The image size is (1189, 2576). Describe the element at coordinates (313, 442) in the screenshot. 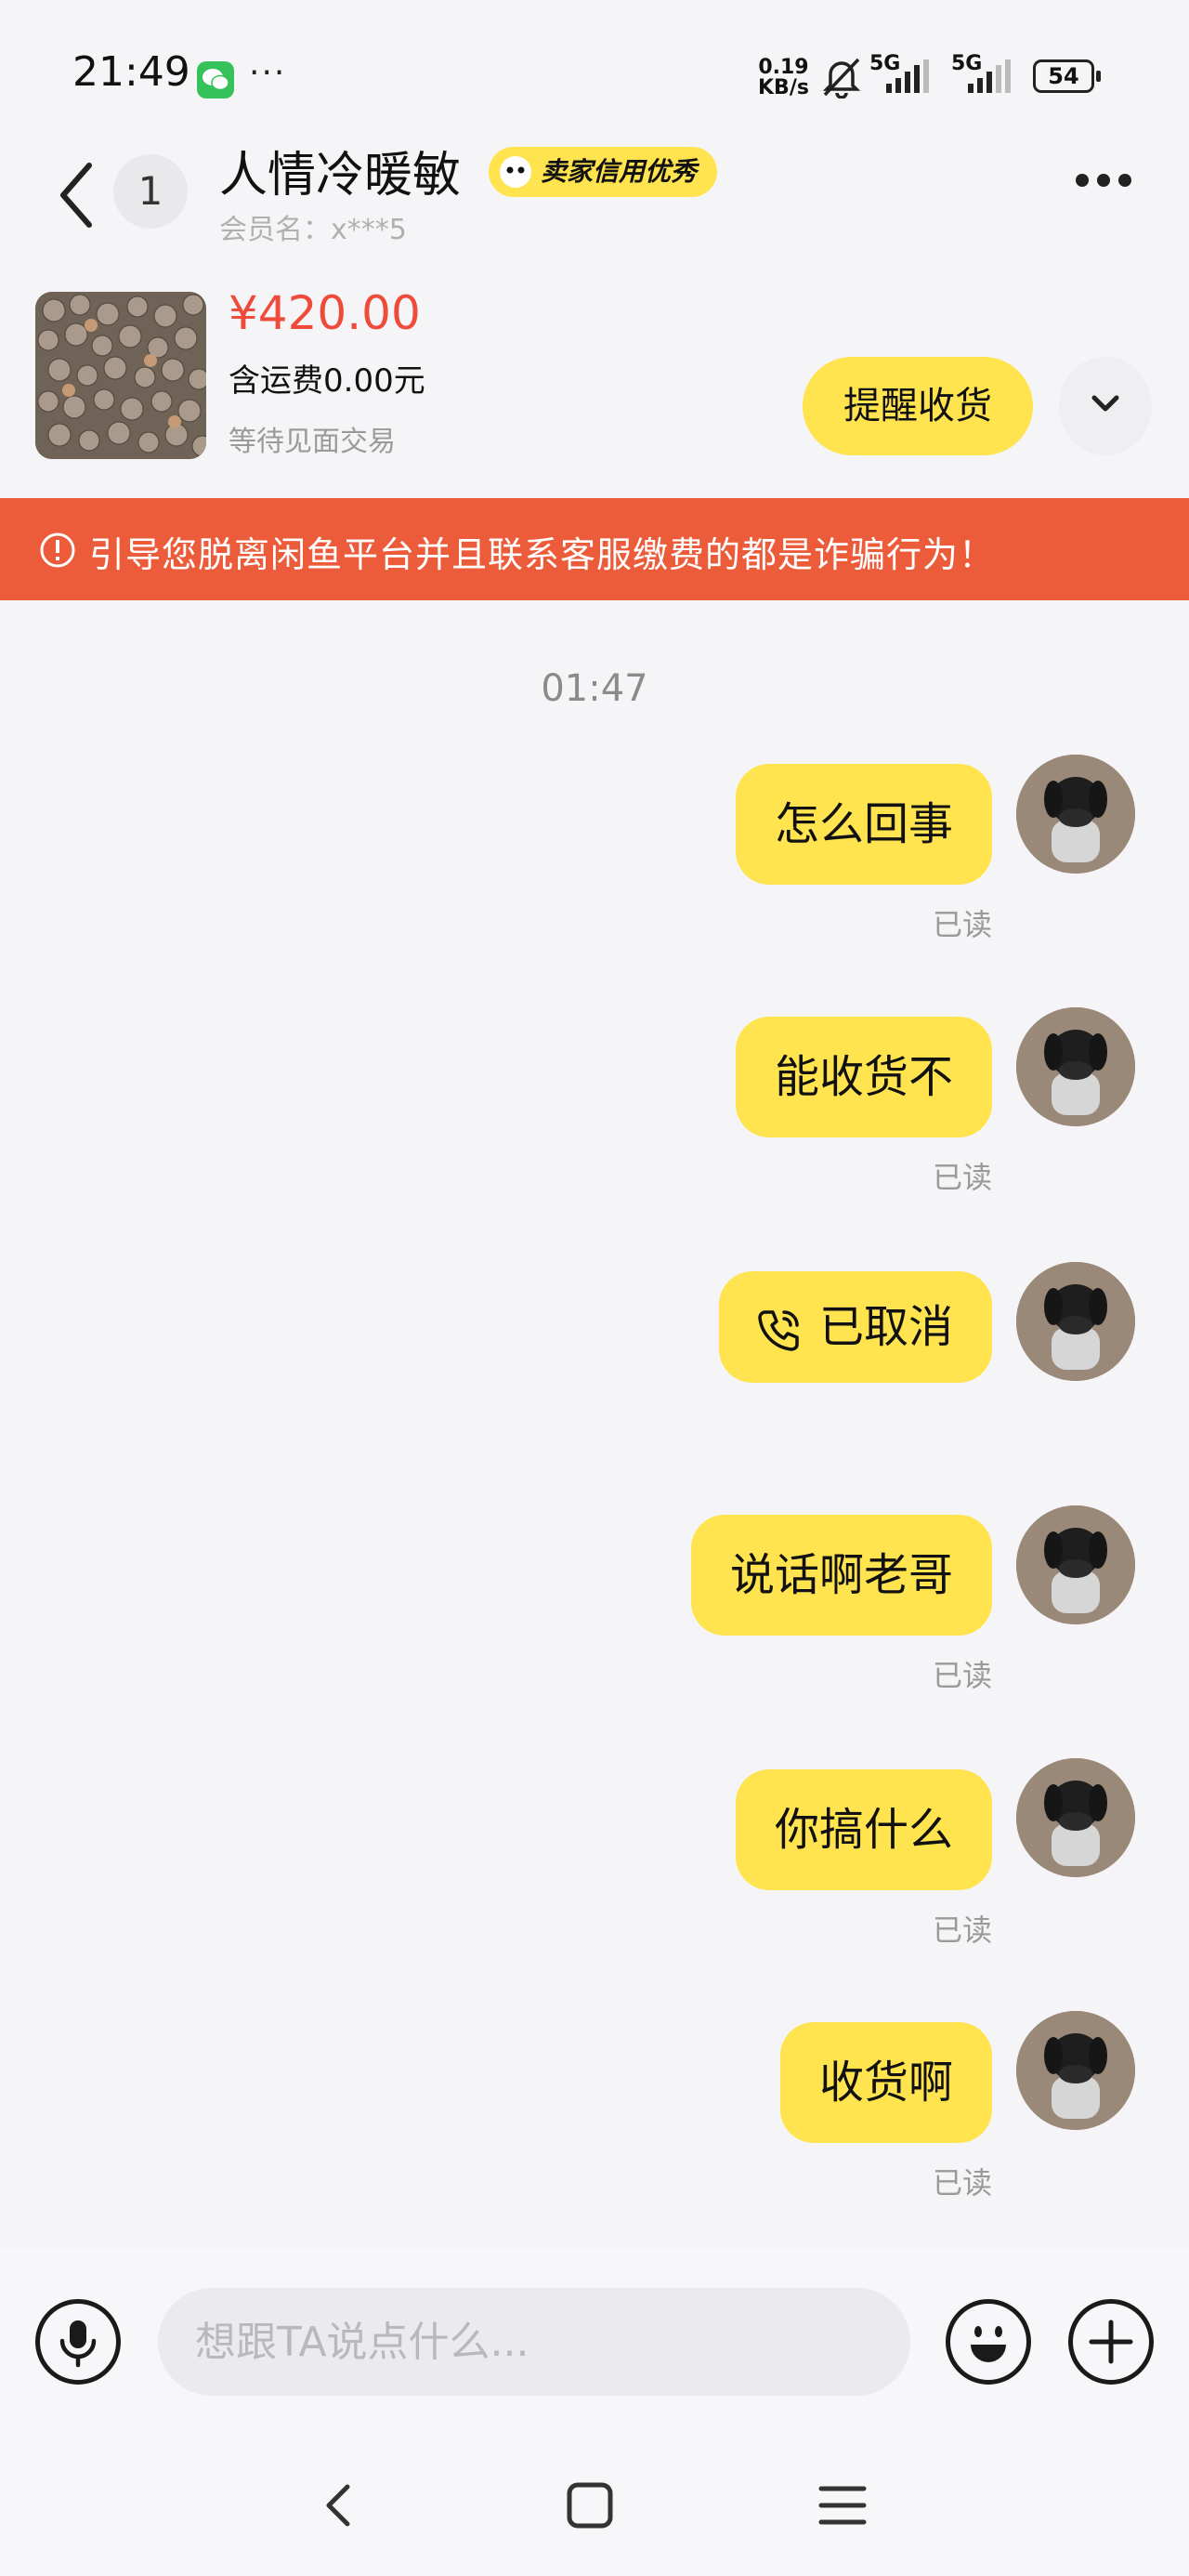

I see `order-status: 等待见面交易` at that location.